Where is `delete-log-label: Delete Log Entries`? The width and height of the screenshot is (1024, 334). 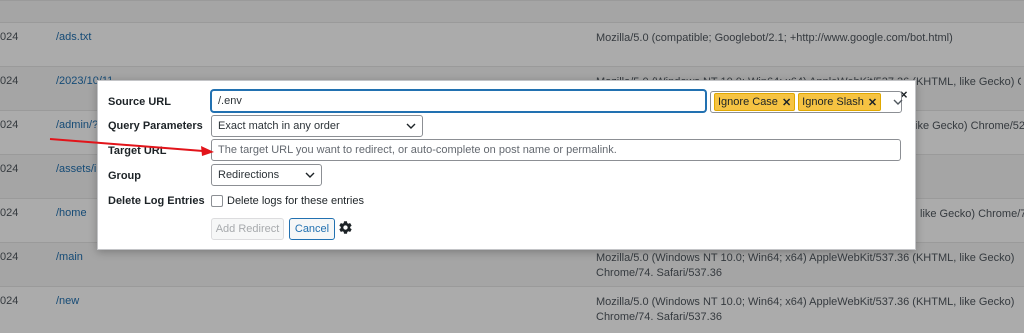 delete-log-label: Delete Log Entries is located at coordinates (156, 201).